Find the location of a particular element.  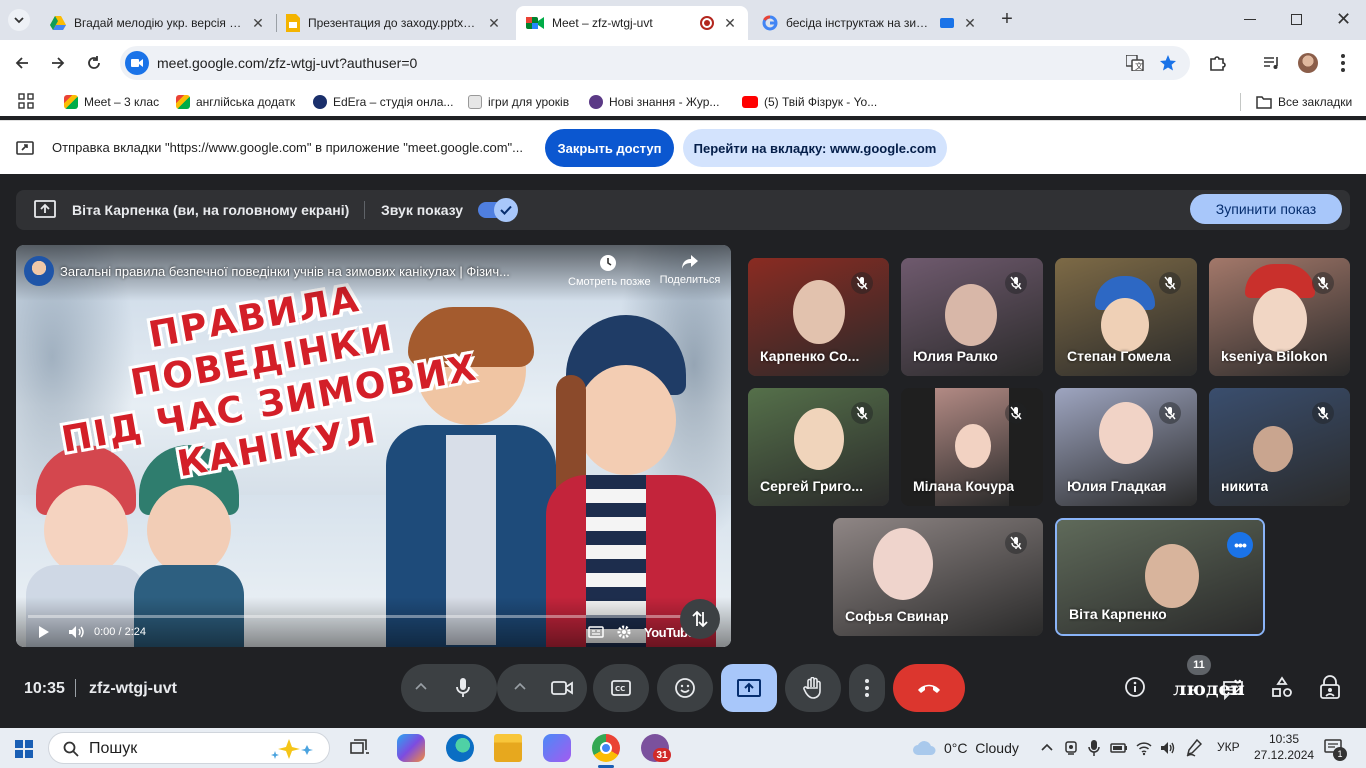

chrome-icon is located at coordinates (606, 748).